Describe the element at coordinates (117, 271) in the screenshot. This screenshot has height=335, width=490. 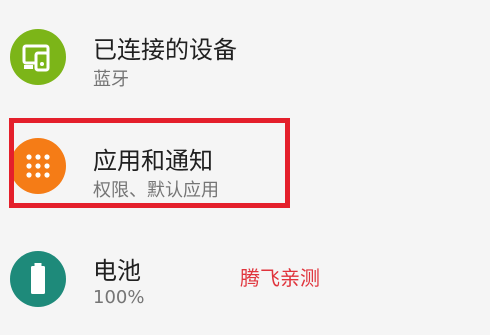
I see `battery-title: 电池` at that location.